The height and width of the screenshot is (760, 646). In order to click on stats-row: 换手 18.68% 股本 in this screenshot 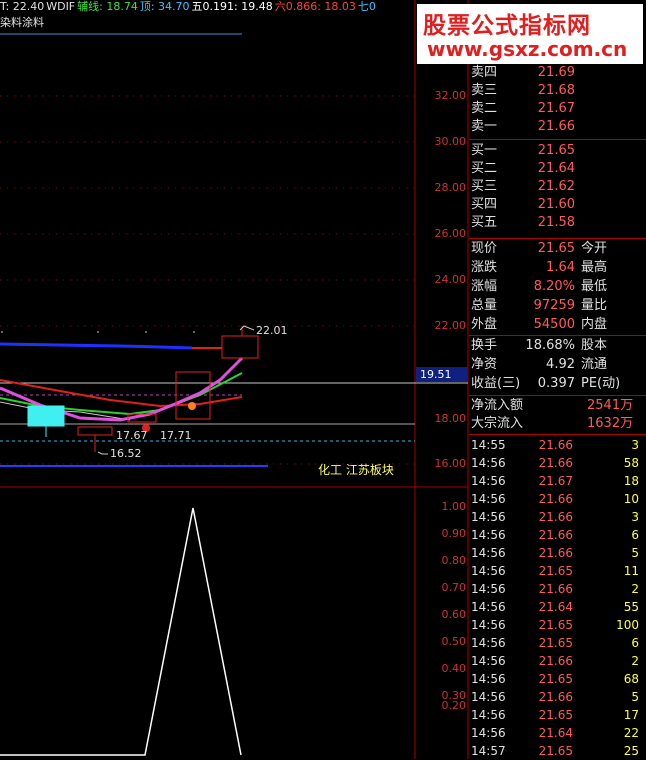, I will do `click(557, 346)`.